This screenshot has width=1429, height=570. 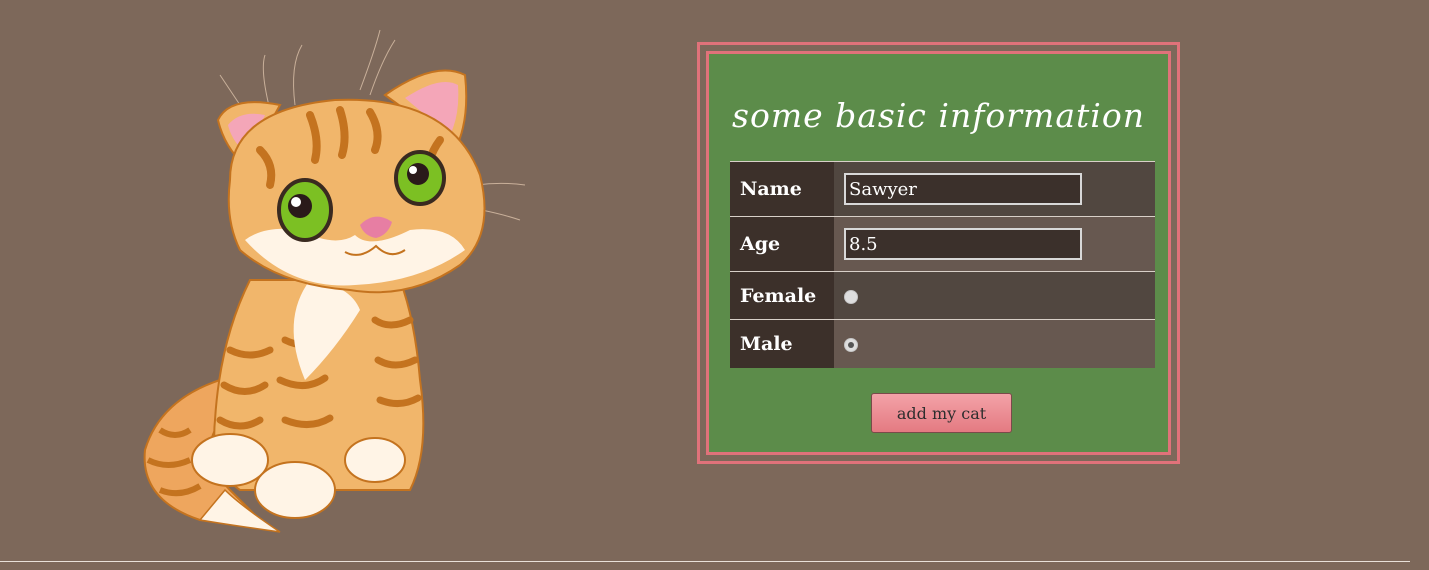 I want to click on age-row: Age, so click(x=942, y=244).